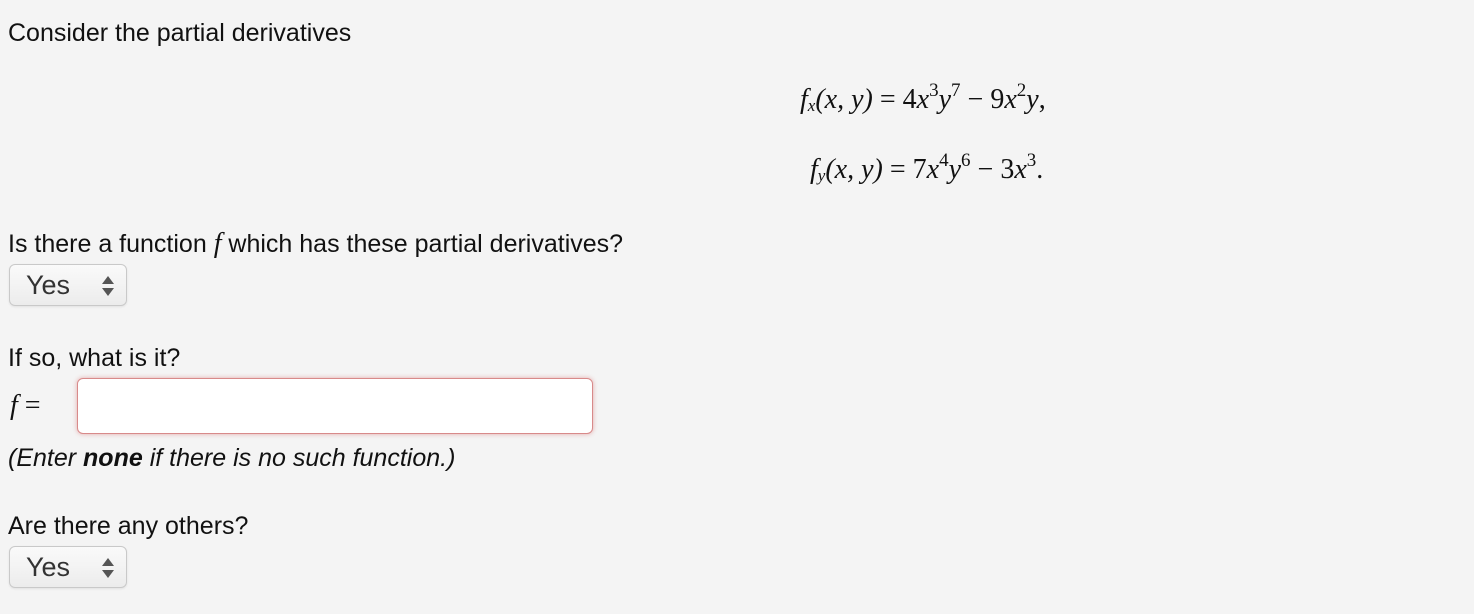  What do you see at coordinates (934, 90) in the screenshot?
I see `fx-t1-e1: 3` at bounding box center [934, 90].